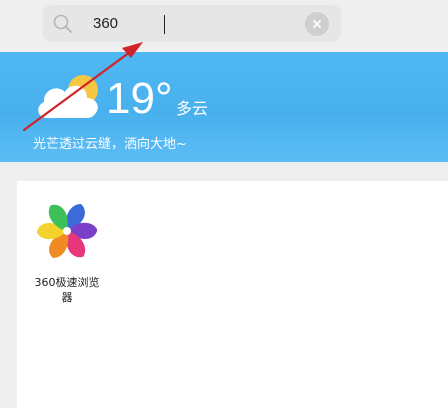  I want to click on app-label: 360极速浏览器, so click(67, 290).